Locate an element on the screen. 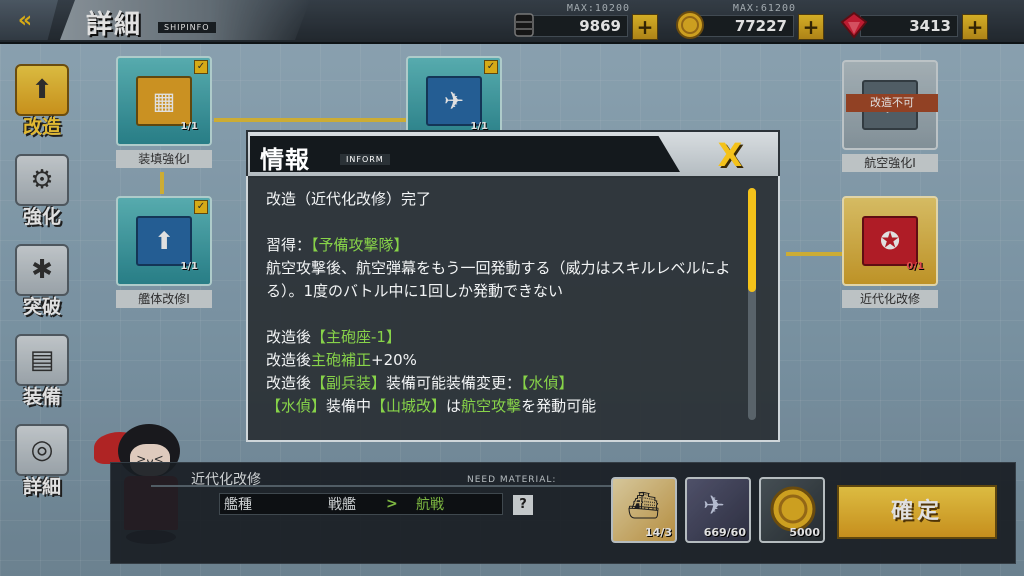 This screenshot has height=576, width=1024. info-line: 改造後【副兵装】装備可能装備変更：【水偵】 is located at coordinates (505, 383).